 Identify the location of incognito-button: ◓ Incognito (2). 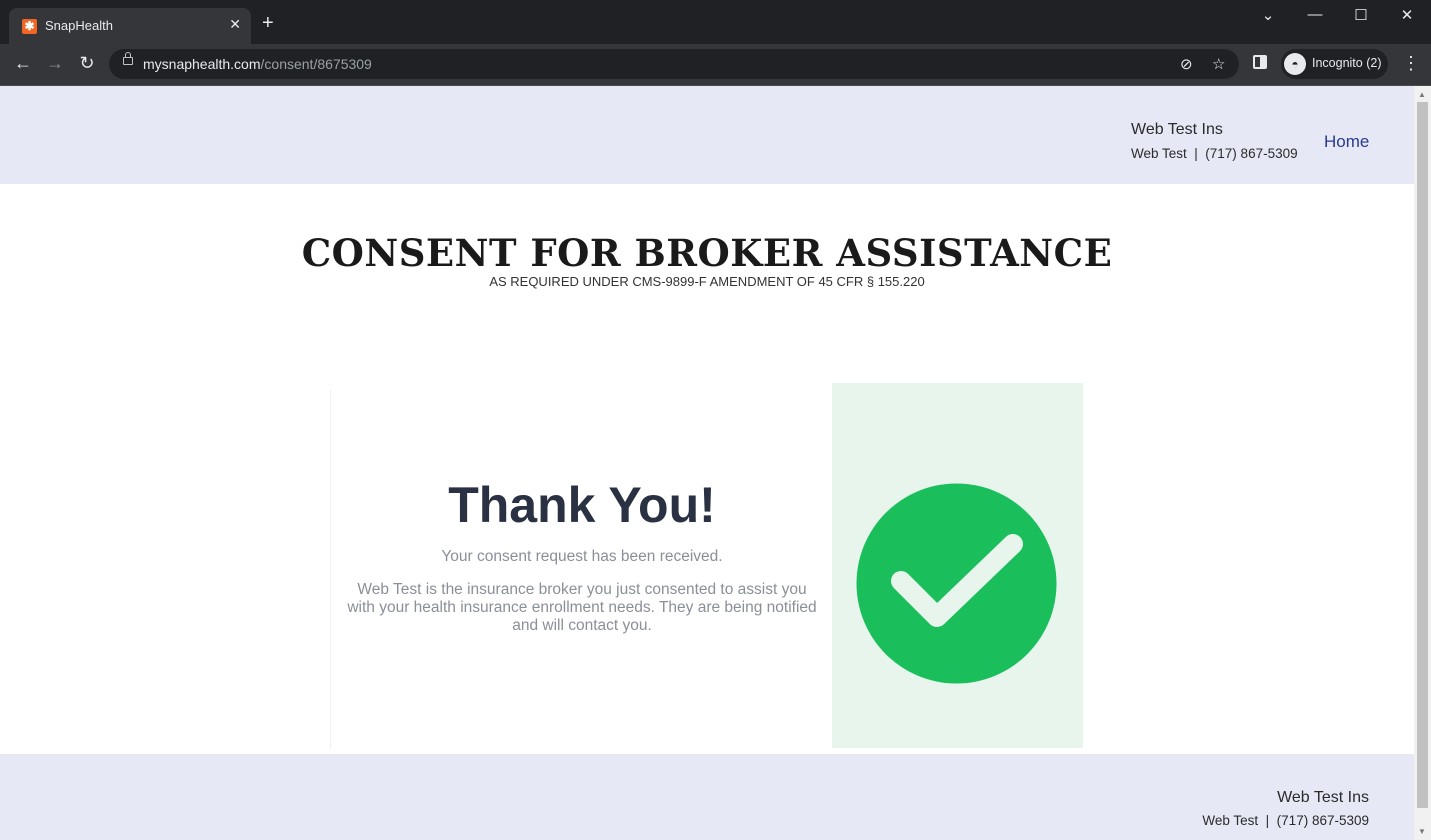
(1334, 64).